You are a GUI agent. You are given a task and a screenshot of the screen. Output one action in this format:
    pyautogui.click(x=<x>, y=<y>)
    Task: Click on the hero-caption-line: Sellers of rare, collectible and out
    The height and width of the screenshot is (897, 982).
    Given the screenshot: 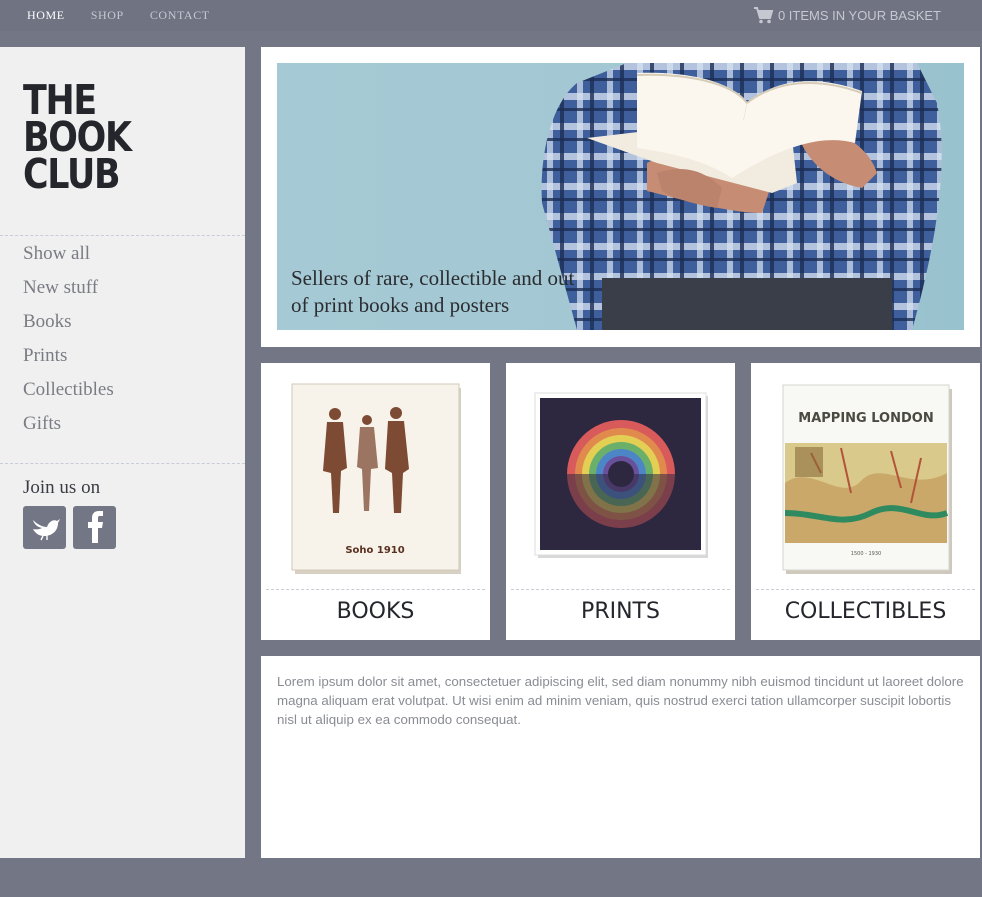 What is the action you would take?
    pyautogui.click(x=433, y=278)
    